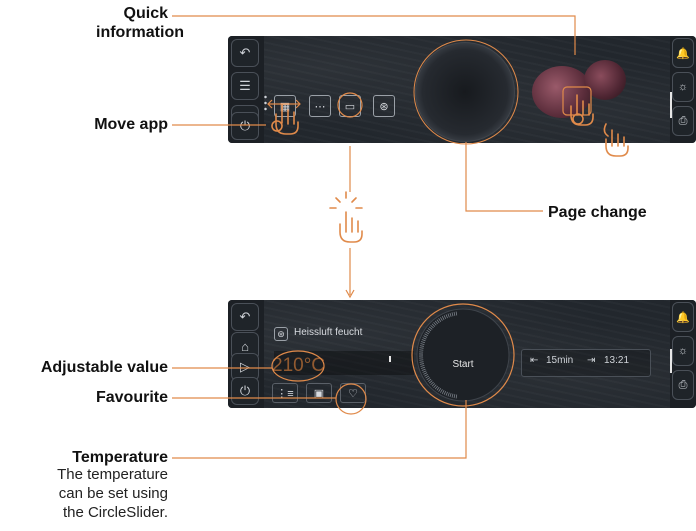  What do you see at coordinates (298, 366) in the screenshot?
I see `highlight-temperature` at bounding box center [298, 366].